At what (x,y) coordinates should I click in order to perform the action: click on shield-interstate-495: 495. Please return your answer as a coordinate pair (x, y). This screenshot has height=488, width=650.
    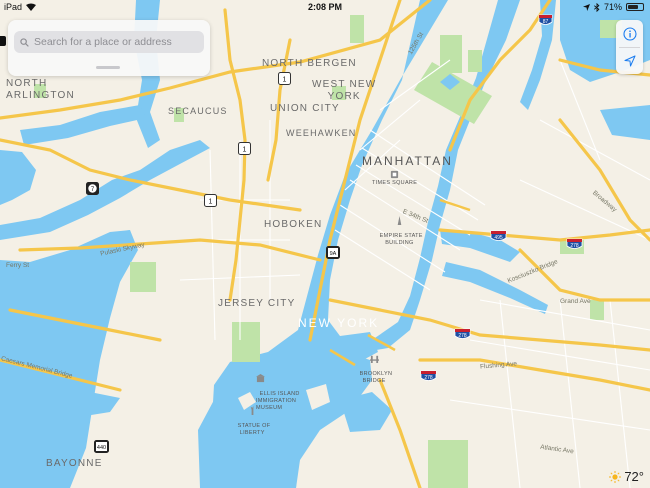
    Looking at the image, I should click on (498, 235).